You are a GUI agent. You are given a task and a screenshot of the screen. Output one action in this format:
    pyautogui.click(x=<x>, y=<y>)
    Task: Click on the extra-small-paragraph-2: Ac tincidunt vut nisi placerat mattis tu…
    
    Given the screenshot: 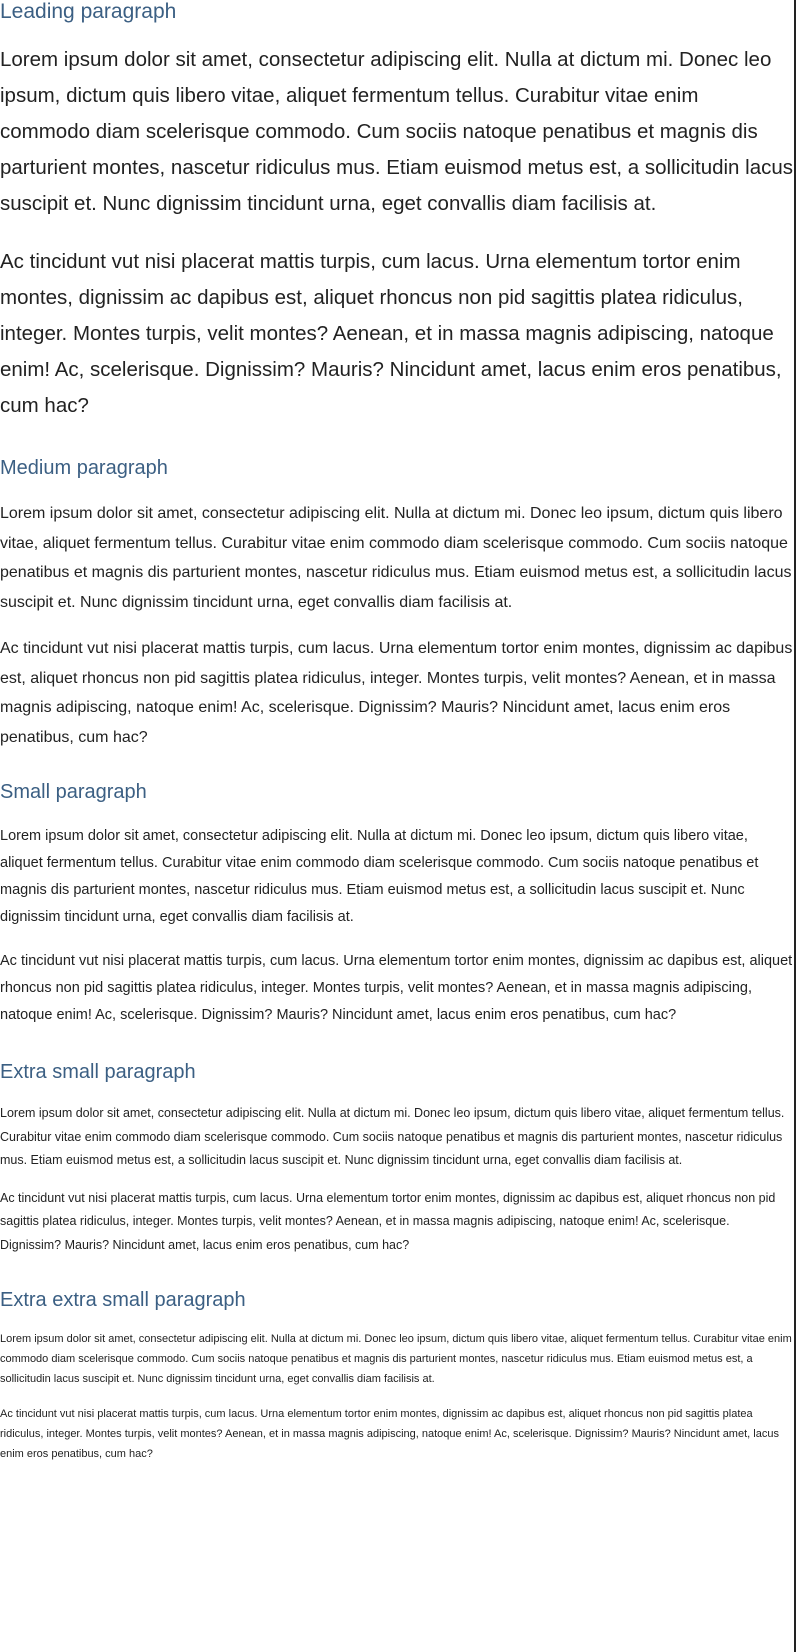 What is the action you would take?
    pyautogui.click(x=388, y=1221)
    